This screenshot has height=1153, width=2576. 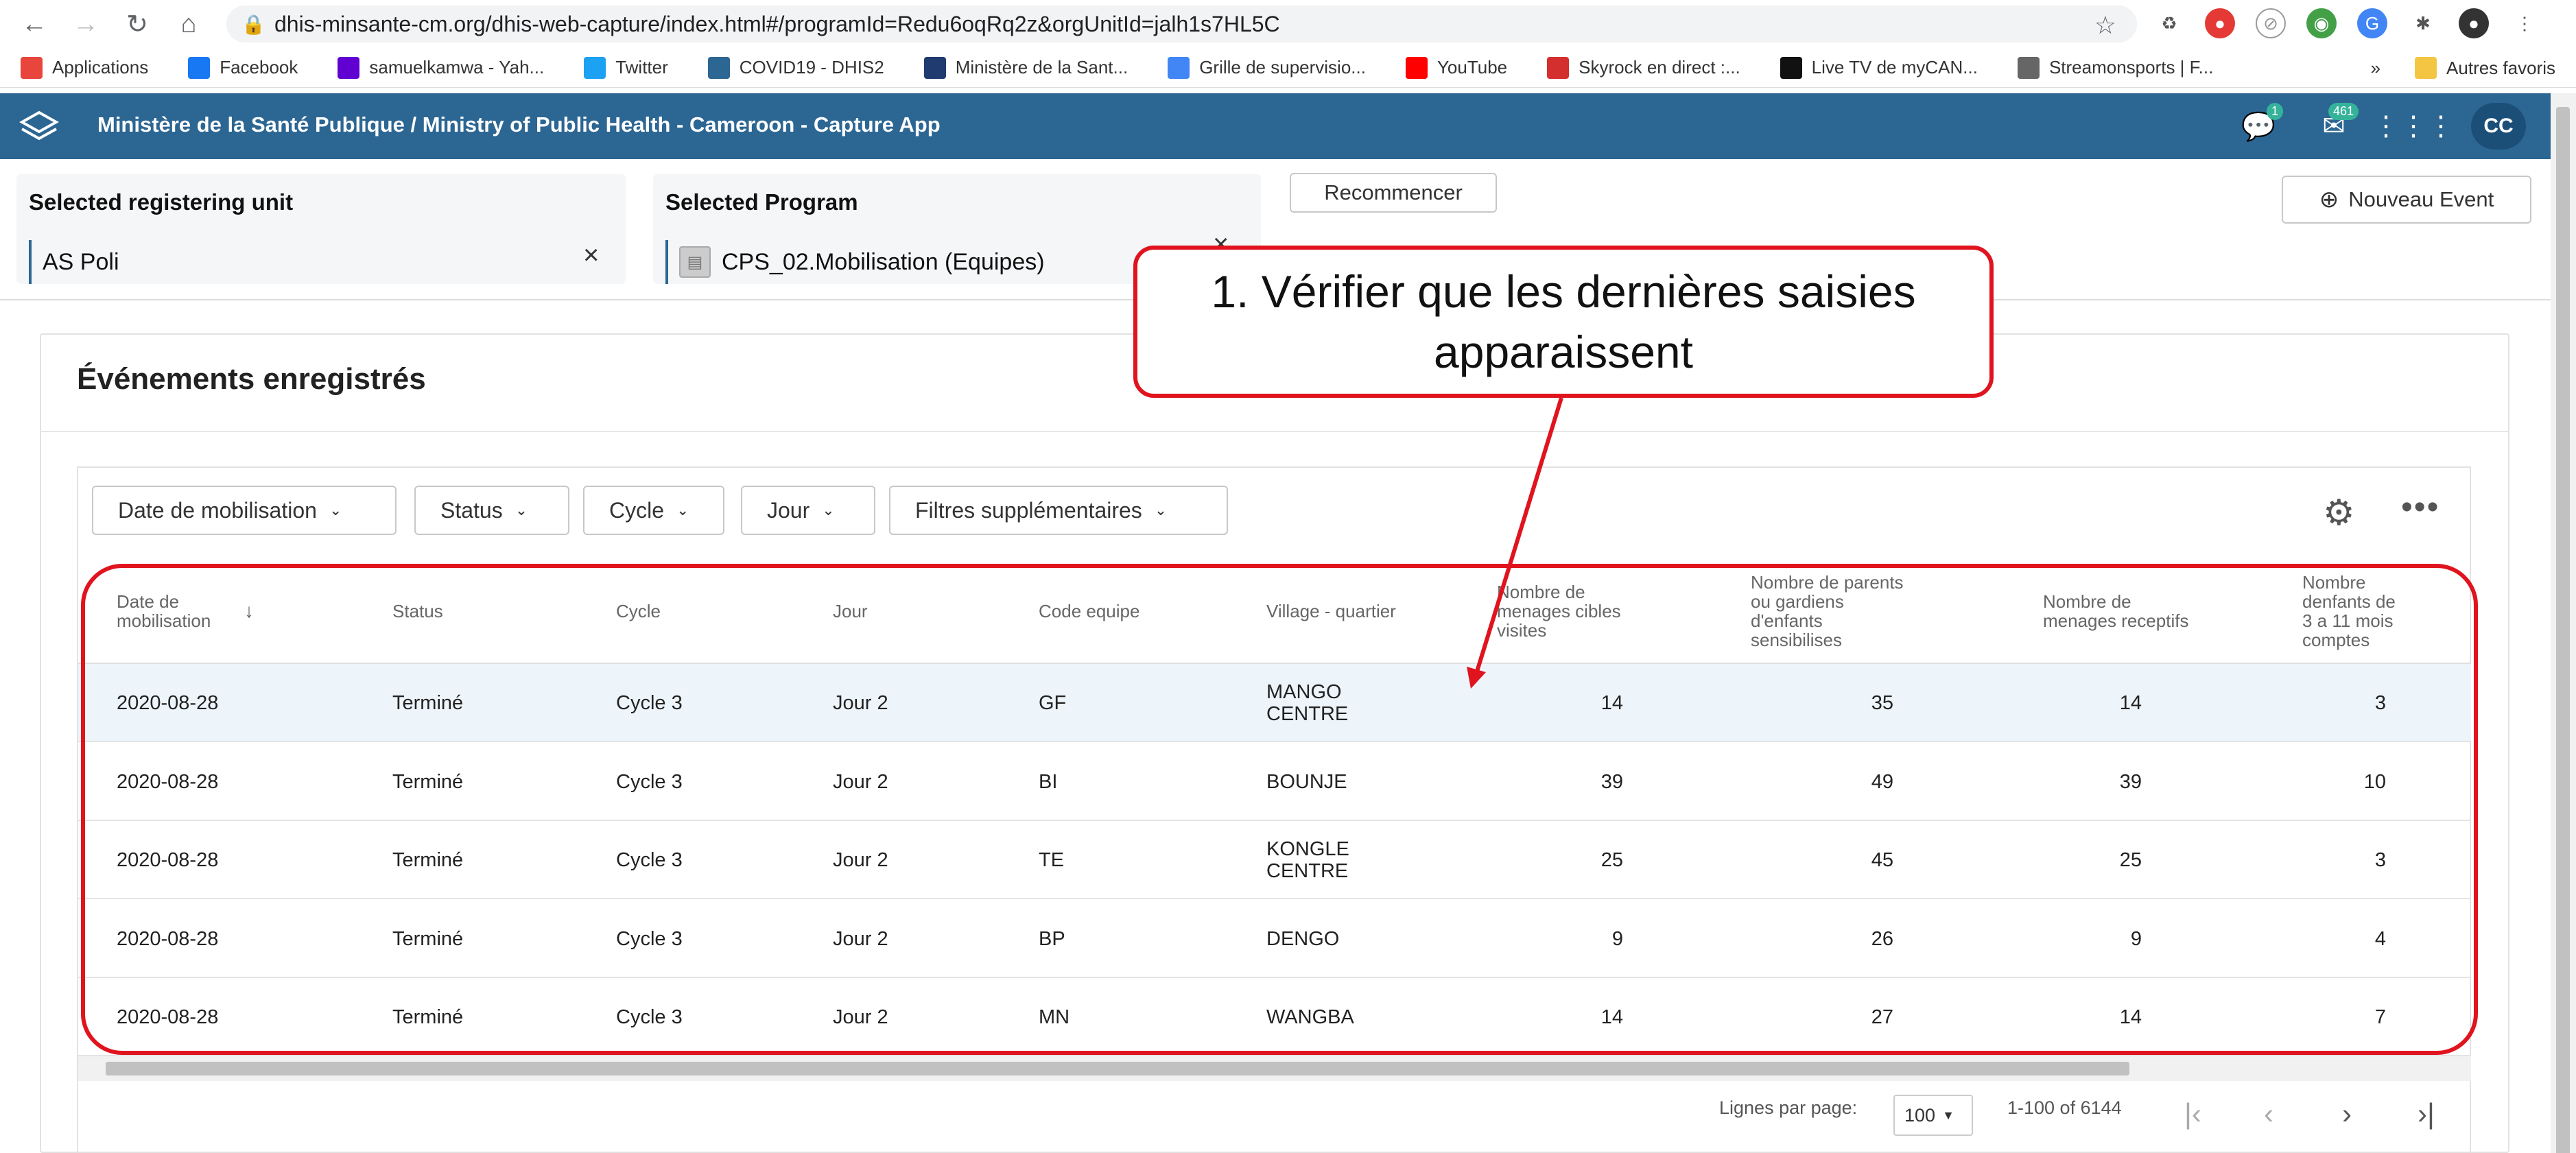 I want to click on gear-icon: ⚙, so click(x=2339, y=513).